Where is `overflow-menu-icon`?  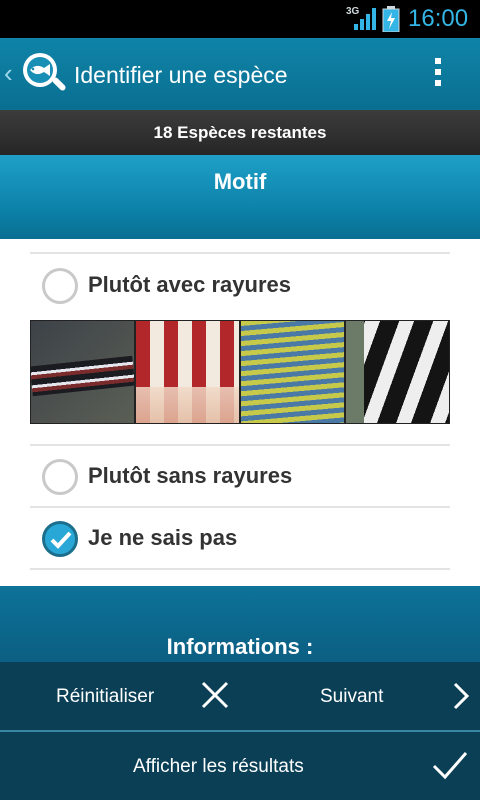 overflow-menu-icon is located at coordinates (438, 75).